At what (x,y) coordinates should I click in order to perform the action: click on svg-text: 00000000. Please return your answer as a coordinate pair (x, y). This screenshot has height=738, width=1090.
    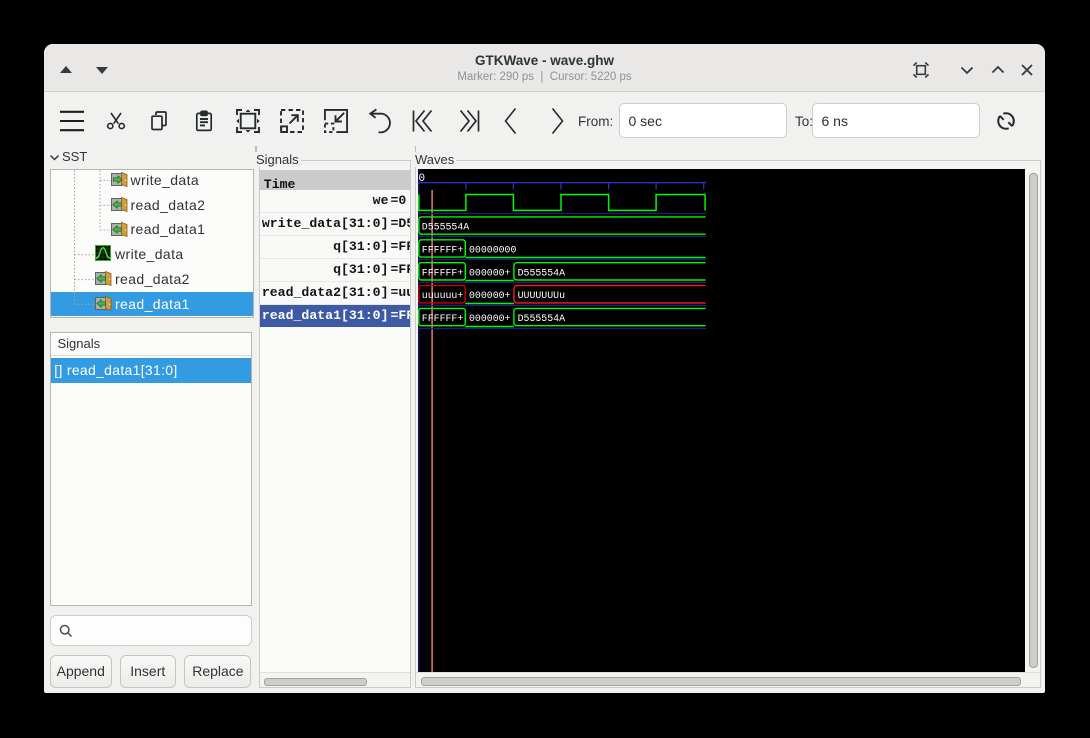
    Looking at the image, I should click on (492, 249).